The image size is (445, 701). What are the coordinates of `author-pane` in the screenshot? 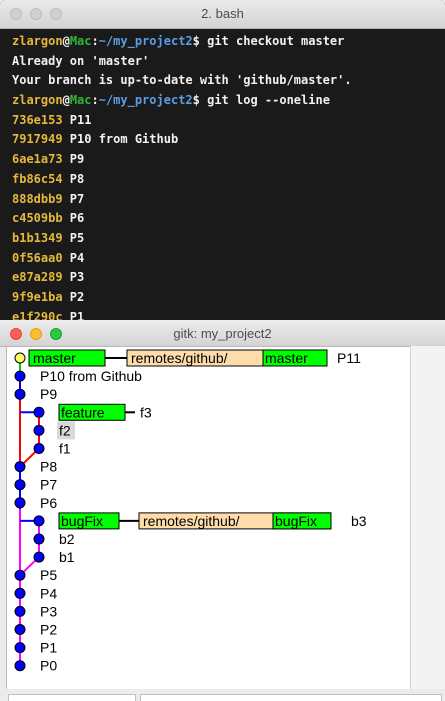 It's located at (72, 697).